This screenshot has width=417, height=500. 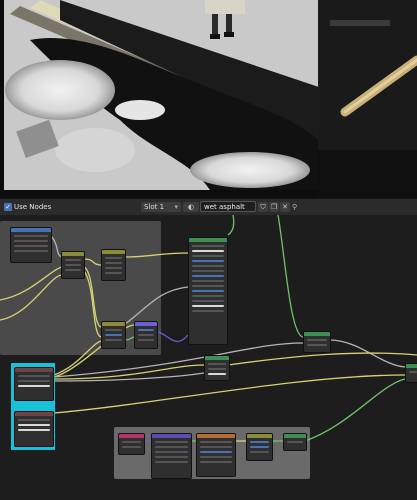 I want to click on slot-select: Slot 1 ▾, so click(x=161, y=207).